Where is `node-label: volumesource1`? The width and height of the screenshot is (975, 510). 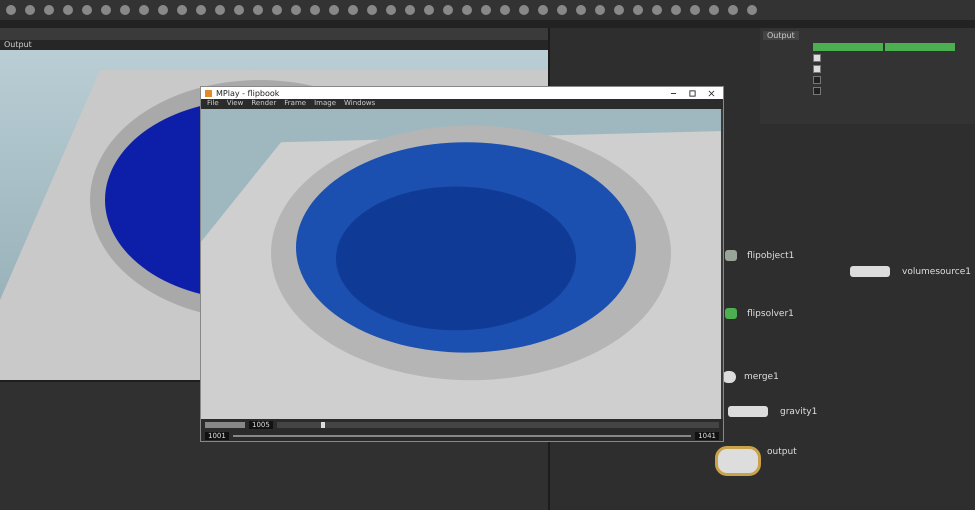 node-label: volumesource1 is located at coordinates (936, 272).